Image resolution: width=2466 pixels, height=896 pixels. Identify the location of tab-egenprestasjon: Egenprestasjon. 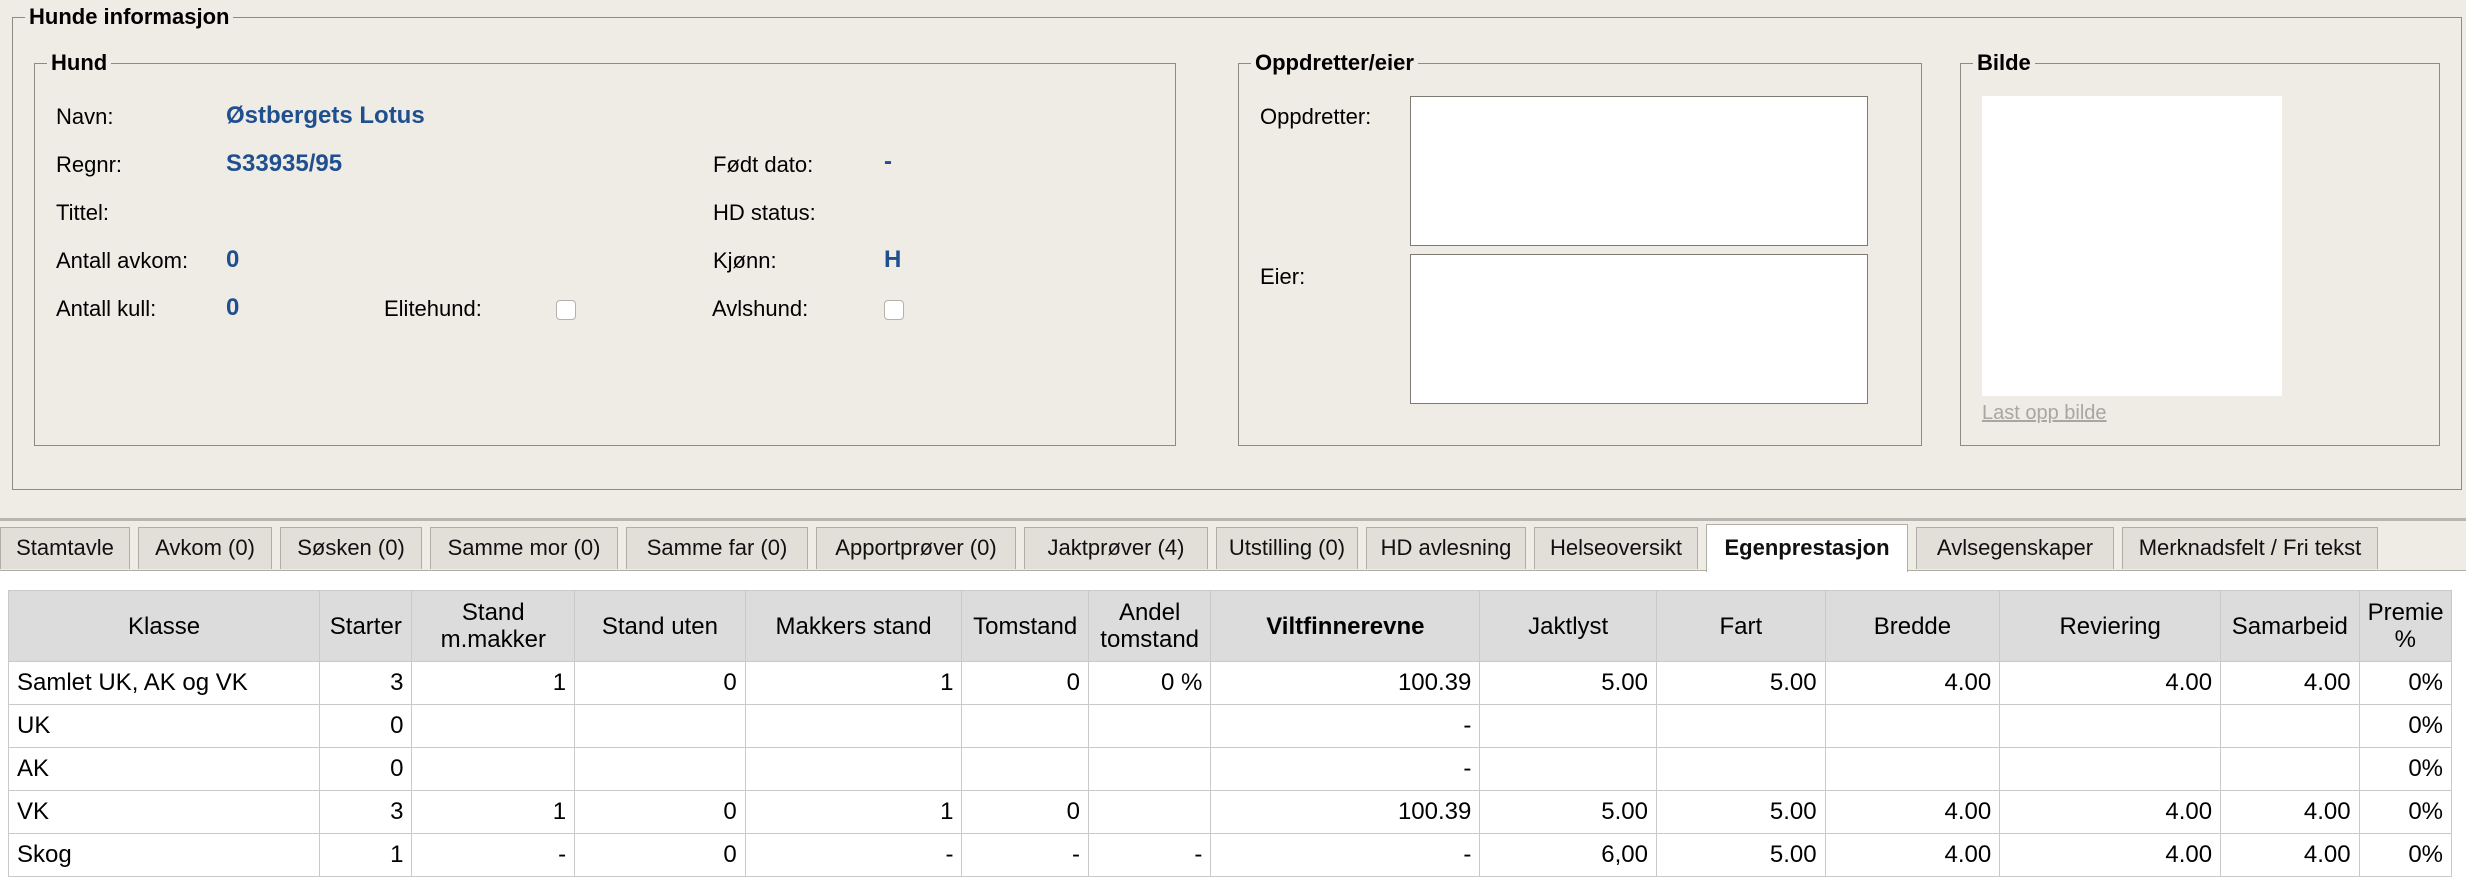
(1807, 548).